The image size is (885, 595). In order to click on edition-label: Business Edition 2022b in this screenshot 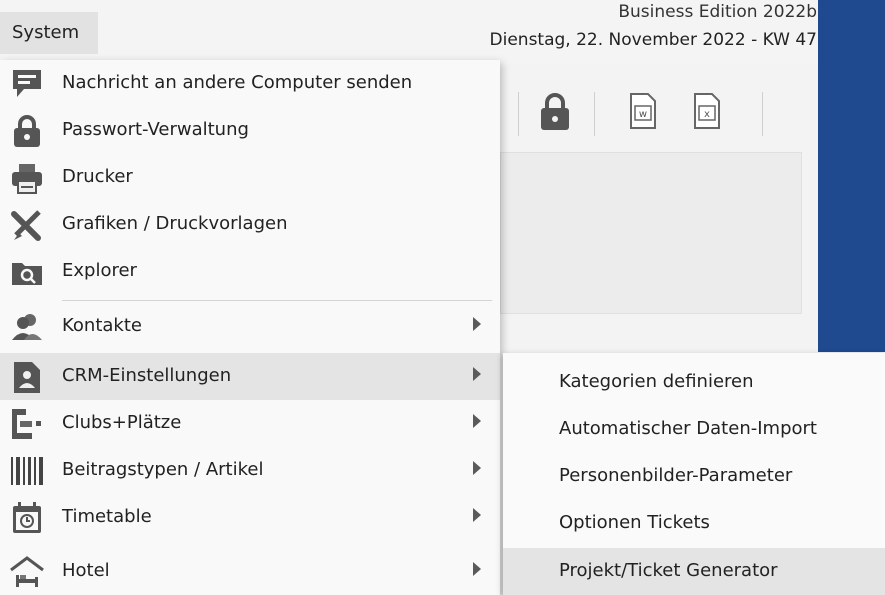, I will do `click(717, 12)`.